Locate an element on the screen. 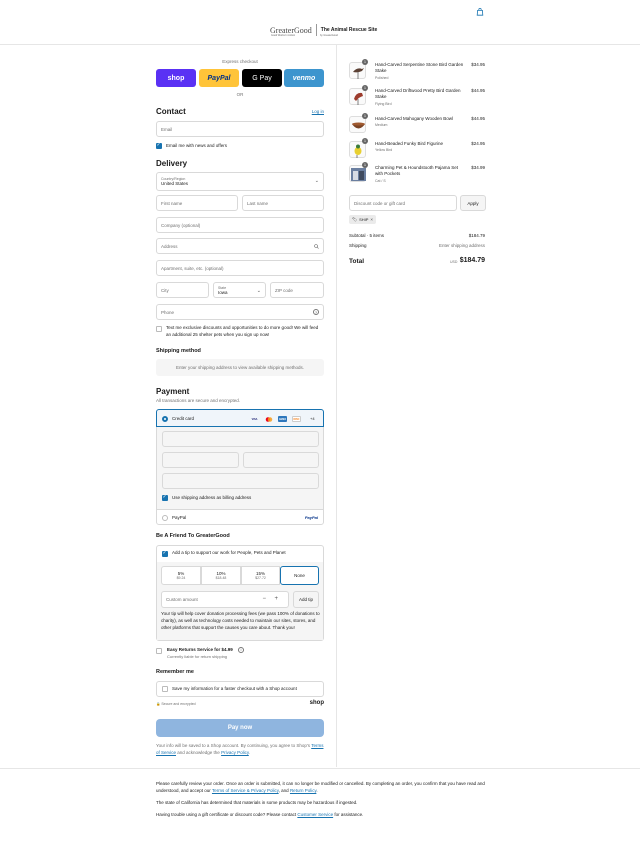 This screenshot has width=640, height=851. total-label: Total is located at coordinates (357, 261).